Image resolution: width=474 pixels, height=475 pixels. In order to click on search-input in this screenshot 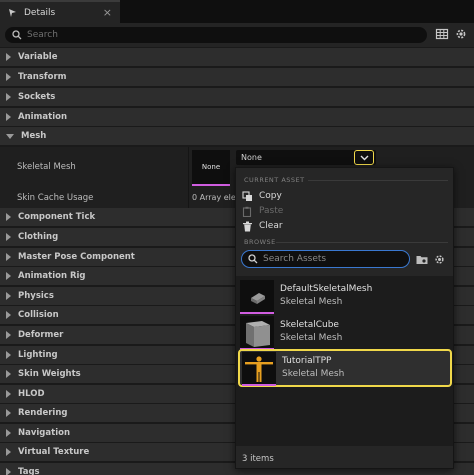, I will do `click(217, 35)`.